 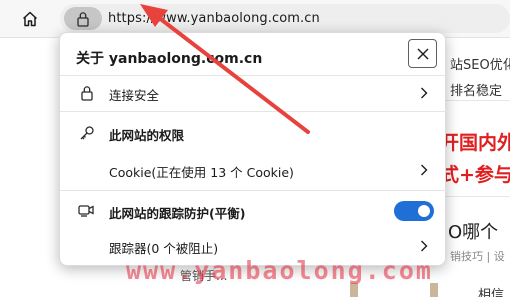 I want to click on popup-title: 关于 yanbaolong.com.cn, so click(x=169, y=59).